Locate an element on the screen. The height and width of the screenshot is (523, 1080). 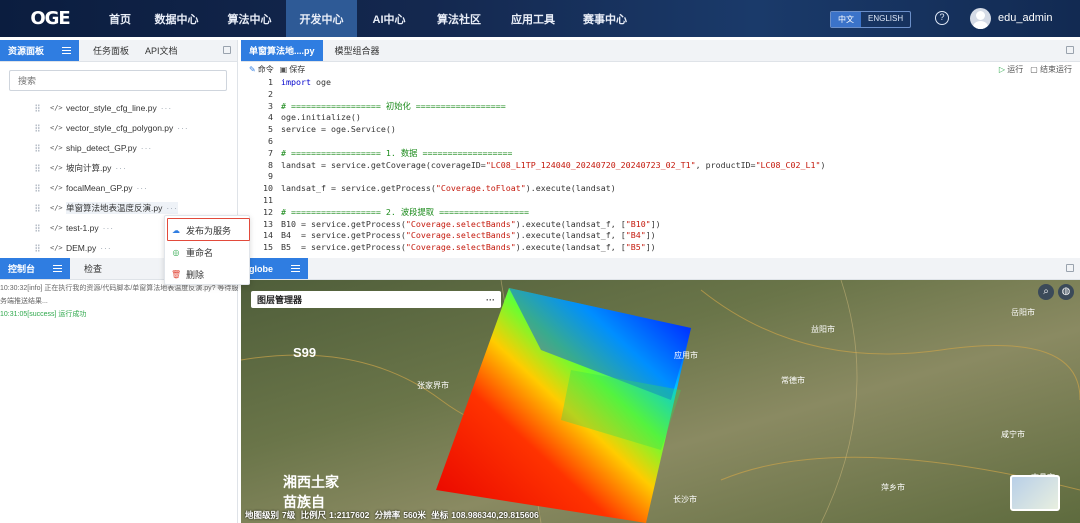
line-number: 1 is located at coordinates (270, 82).